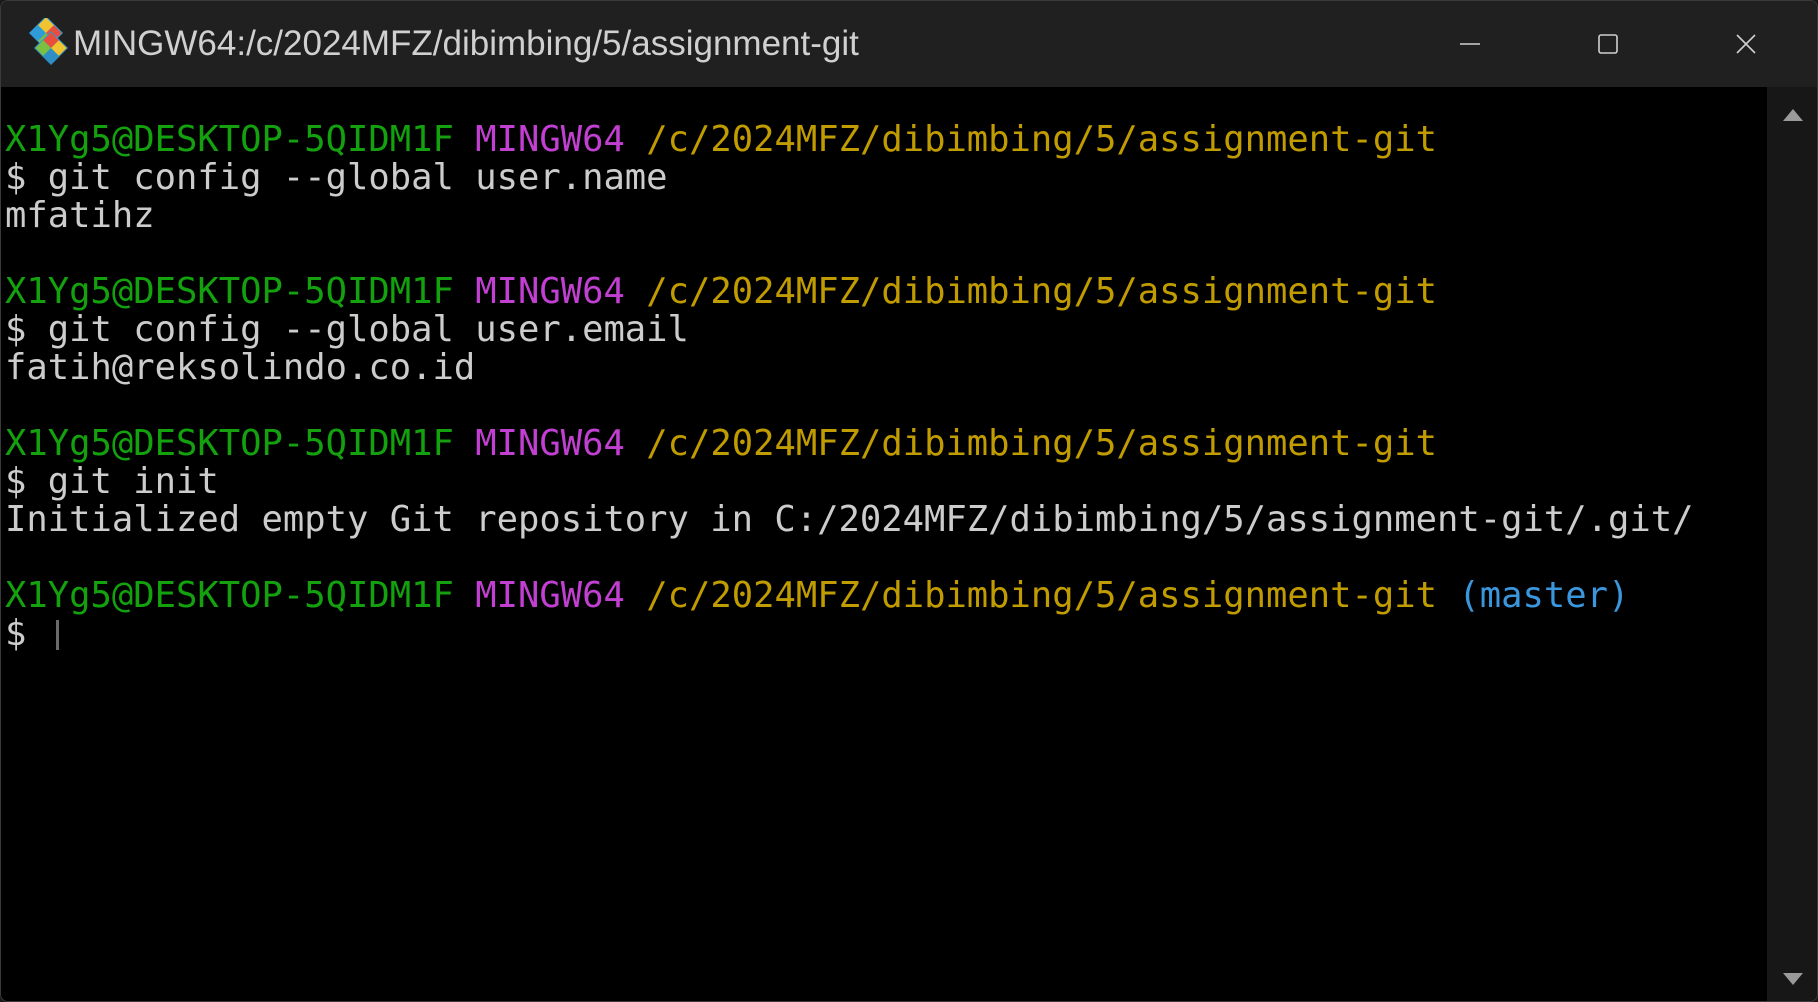 This screenshot has width=1818, height=1002. I want to click on command-line: $ git config --global user.name, so click(336, 177).